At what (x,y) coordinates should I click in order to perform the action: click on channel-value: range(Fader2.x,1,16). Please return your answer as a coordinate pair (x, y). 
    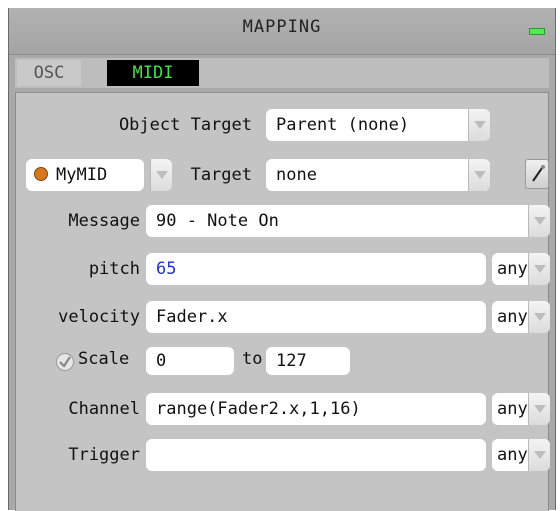
    Looking at the image, I should click on (258, 409).